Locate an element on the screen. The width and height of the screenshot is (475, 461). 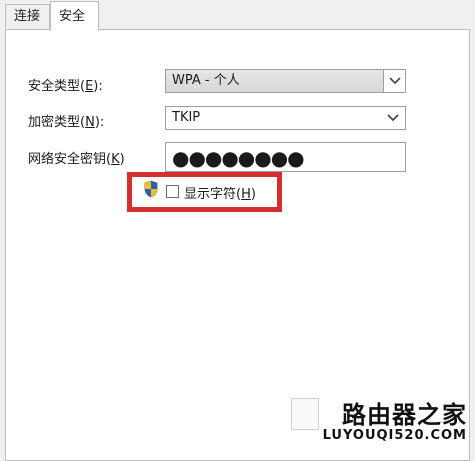
network-key-input: ●●●●●●●● is located at coordinates (285, 157).